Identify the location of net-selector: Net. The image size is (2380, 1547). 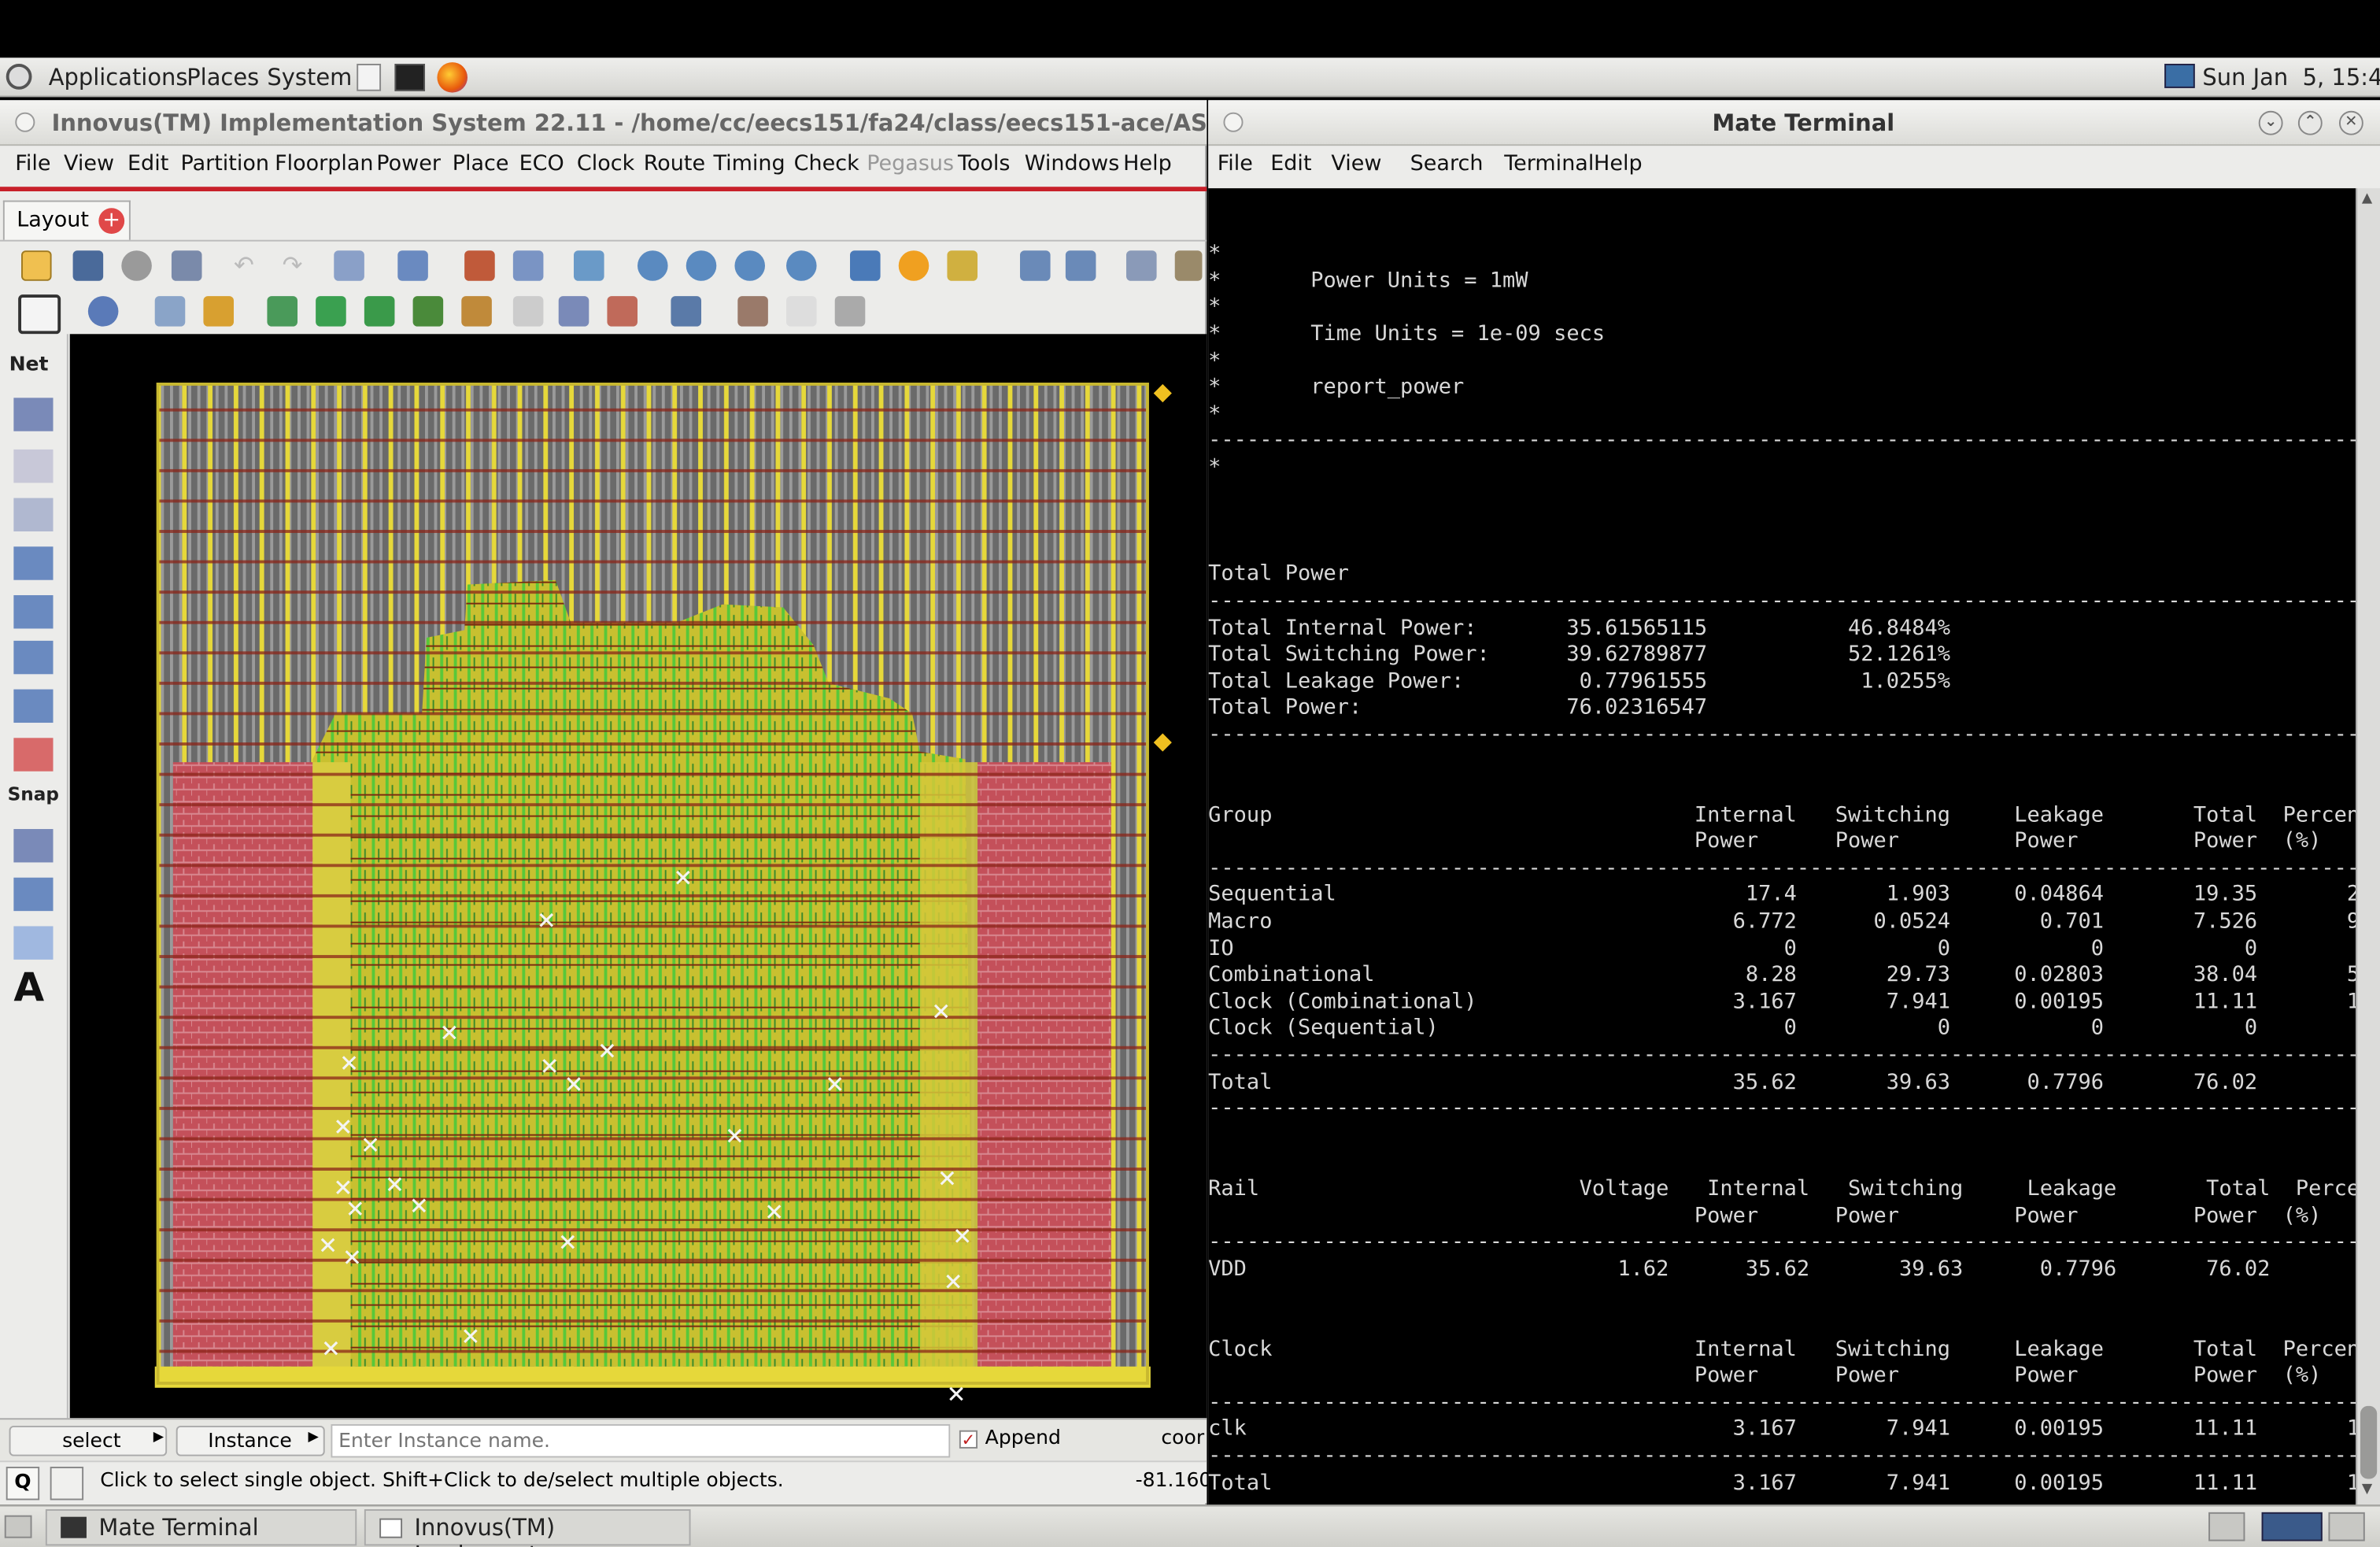
(29, 364).